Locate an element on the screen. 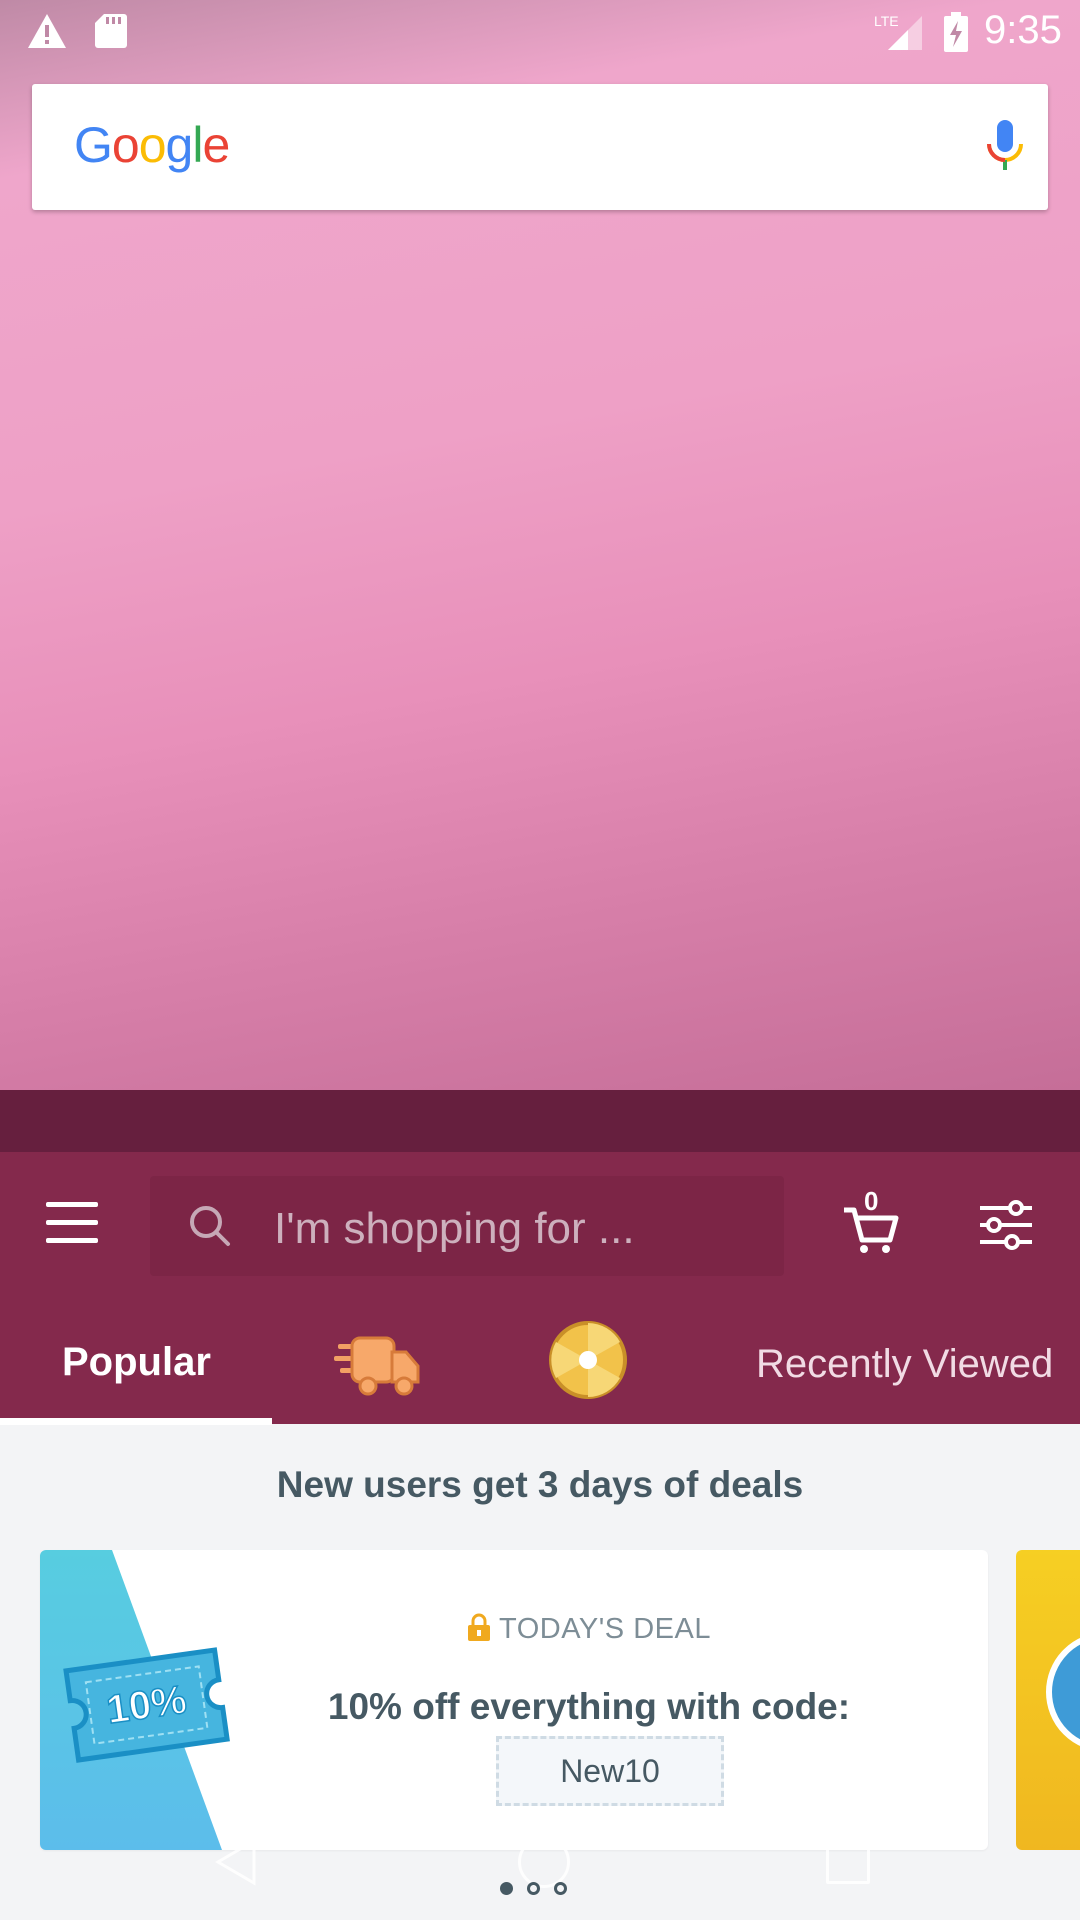 The image size is (1080, 1920). signal-icon: LTE is located at coordinates (899, 34).